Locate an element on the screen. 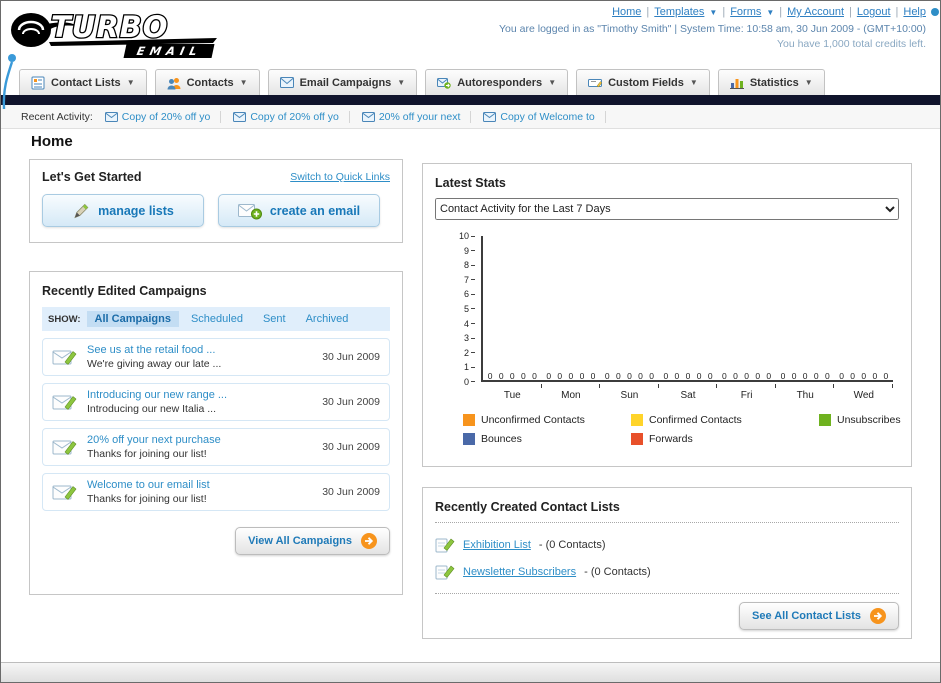 The height and width of the screenshot is (683, 941). header-link-home: Home is located at coordinates (626, 12).